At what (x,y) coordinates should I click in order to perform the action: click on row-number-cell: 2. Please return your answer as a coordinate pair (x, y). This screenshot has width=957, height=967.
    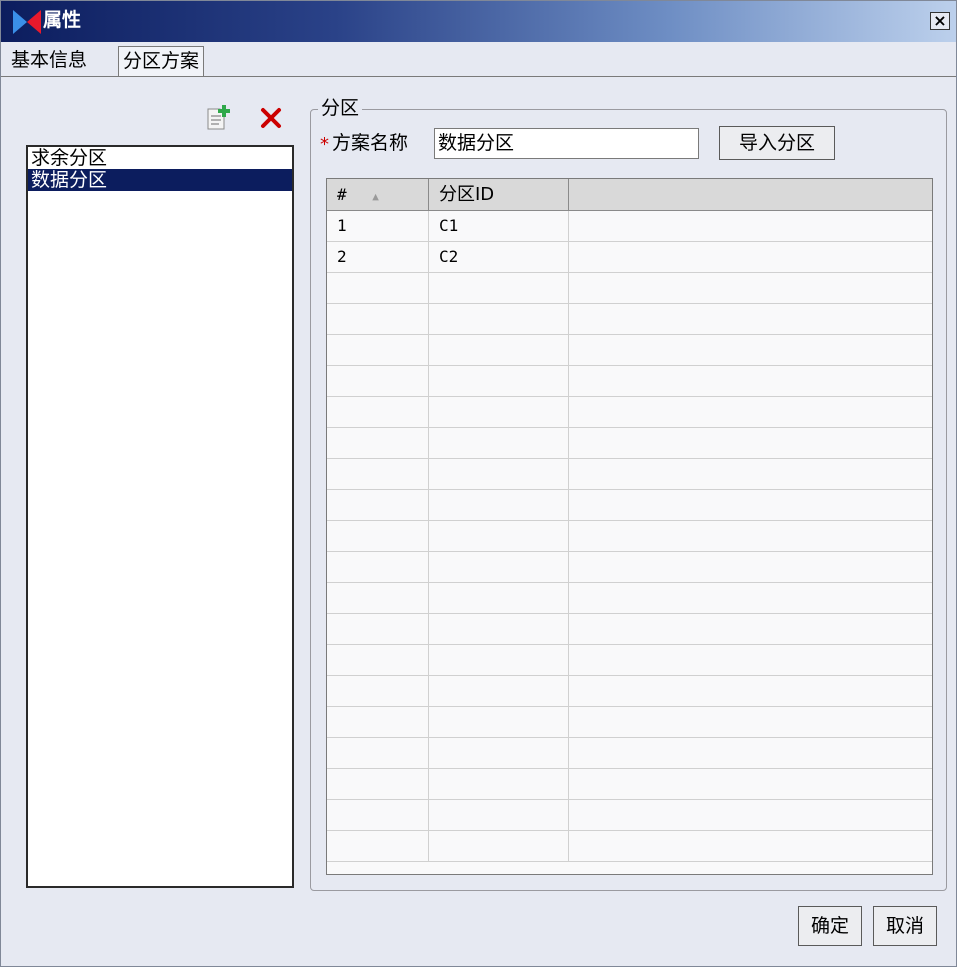
    Looking at the image, I should click on (378, 257).